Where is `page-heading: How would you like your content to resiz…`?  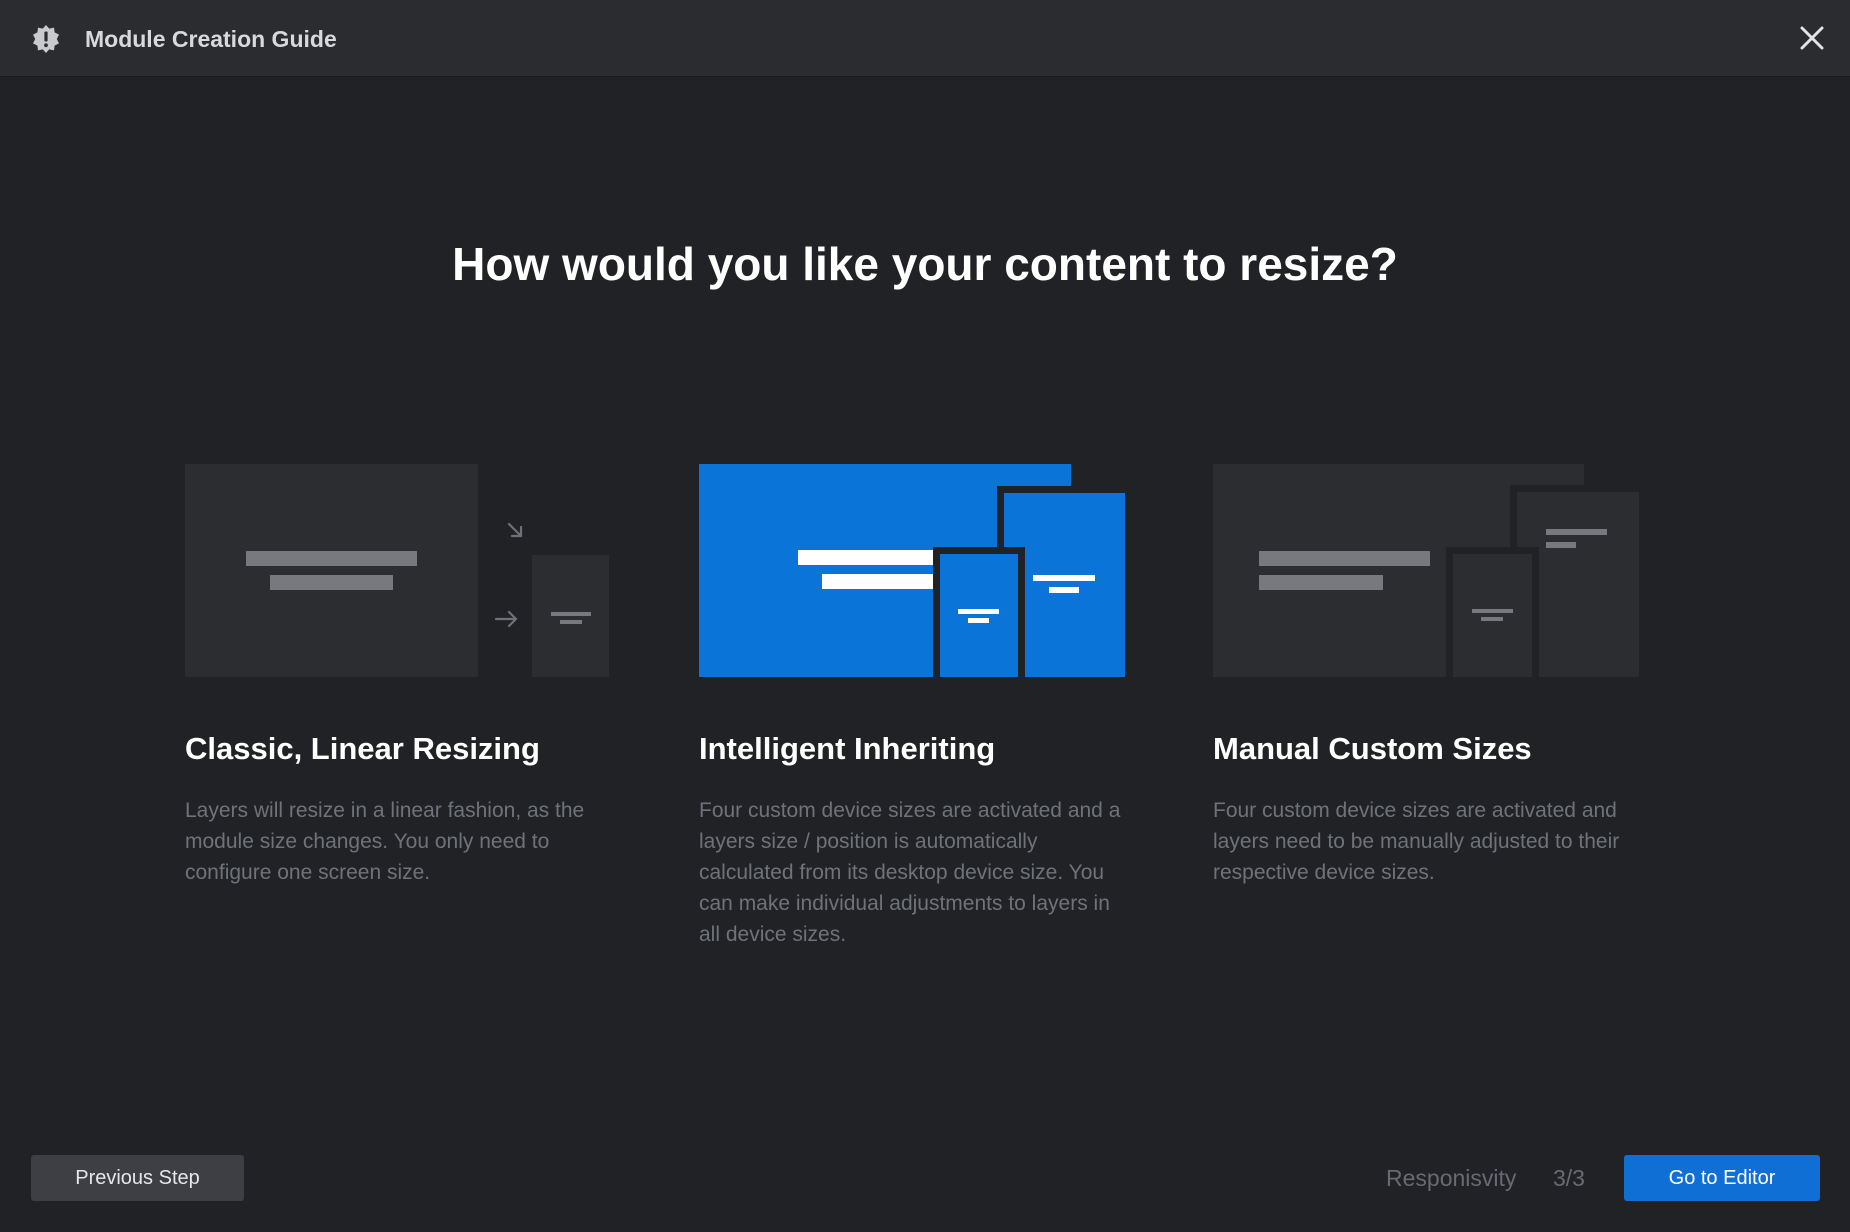 page-heading: How would you like your content to resiz… is located at coordinates (925, 264).